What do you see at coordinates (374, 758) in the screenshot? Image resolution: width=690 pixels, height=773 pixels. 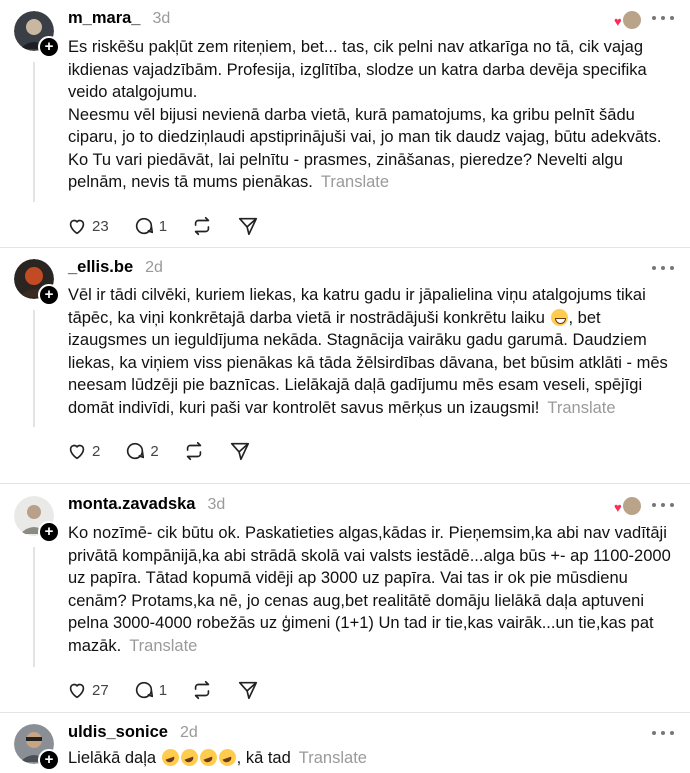 I see `post-text: Lielākā daļa , kā tad Translate` at bounding box center [374, 758].